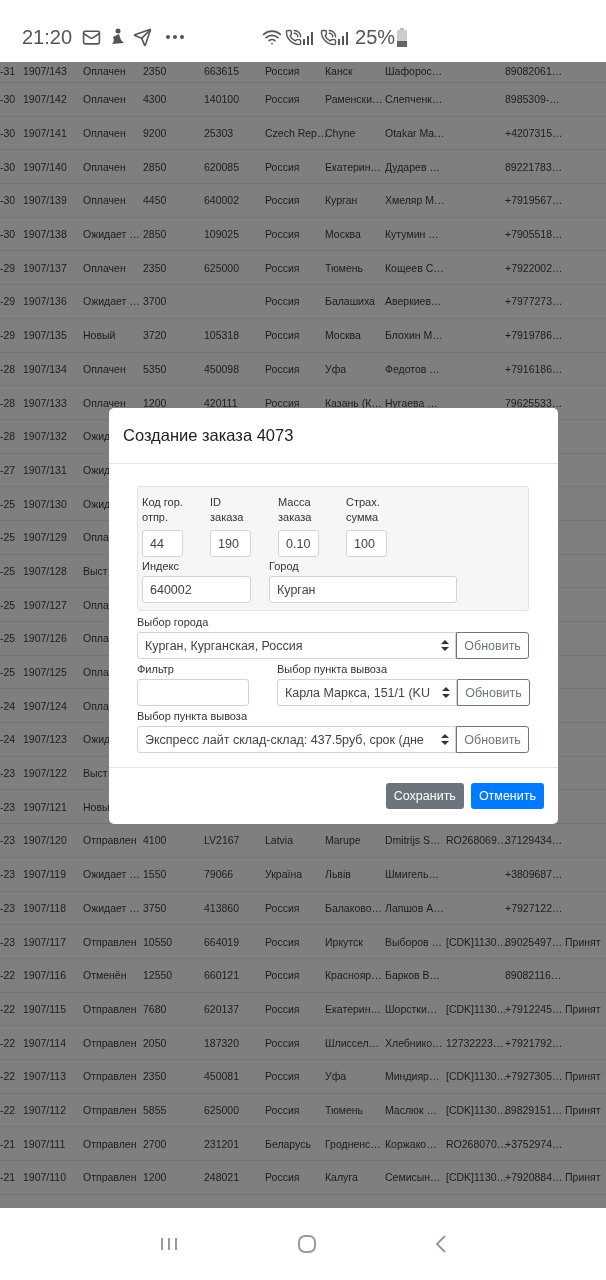  Describe the element at coordinates (297, 739) in the screenshot. I see `dropdown-select: Экспресс лайт склад-склад: 437.5руб, срок (дне` at that location.